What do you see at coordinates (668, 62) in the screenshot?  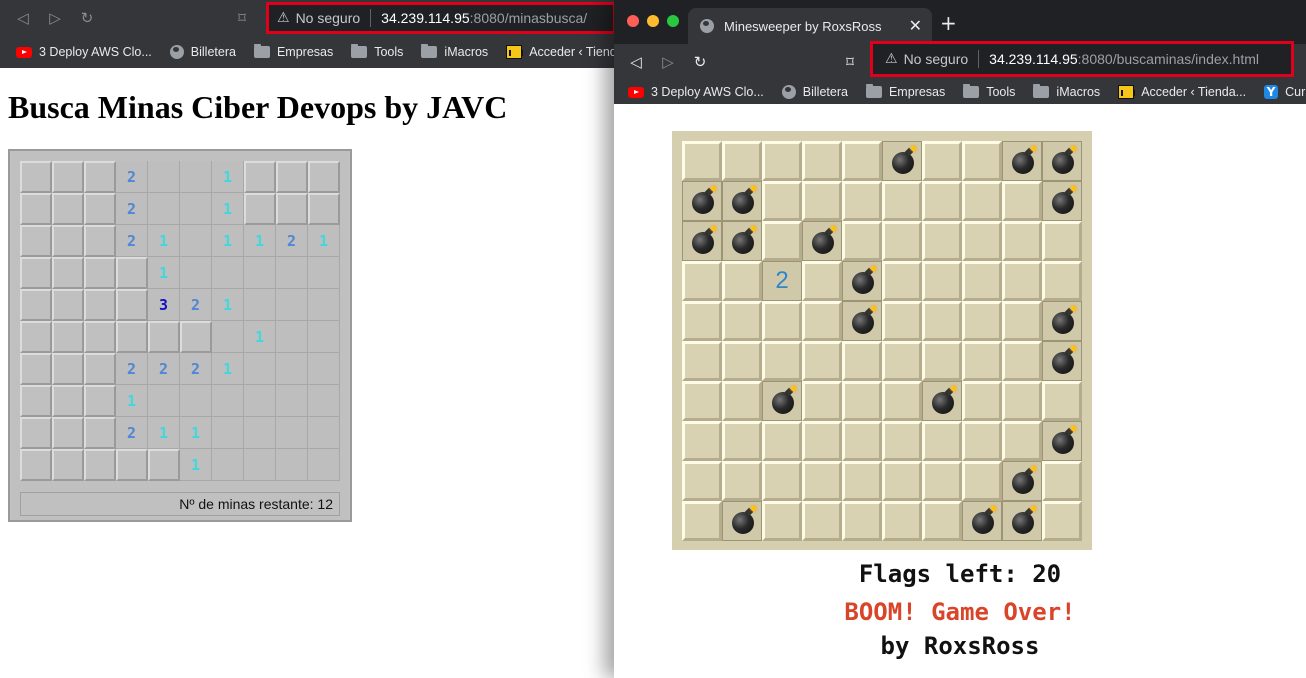 I see `forward-icon: ▷` at bounding box center [668, 62].